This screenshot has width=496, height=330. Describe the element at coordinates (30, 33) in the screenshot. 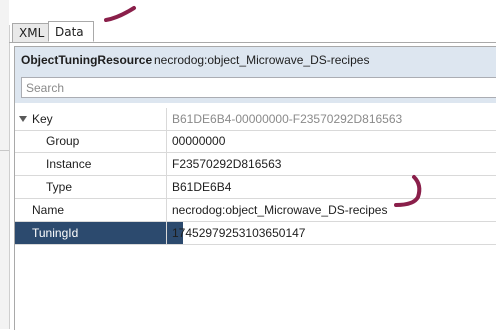

I see `tab-xml: XML` at that location.